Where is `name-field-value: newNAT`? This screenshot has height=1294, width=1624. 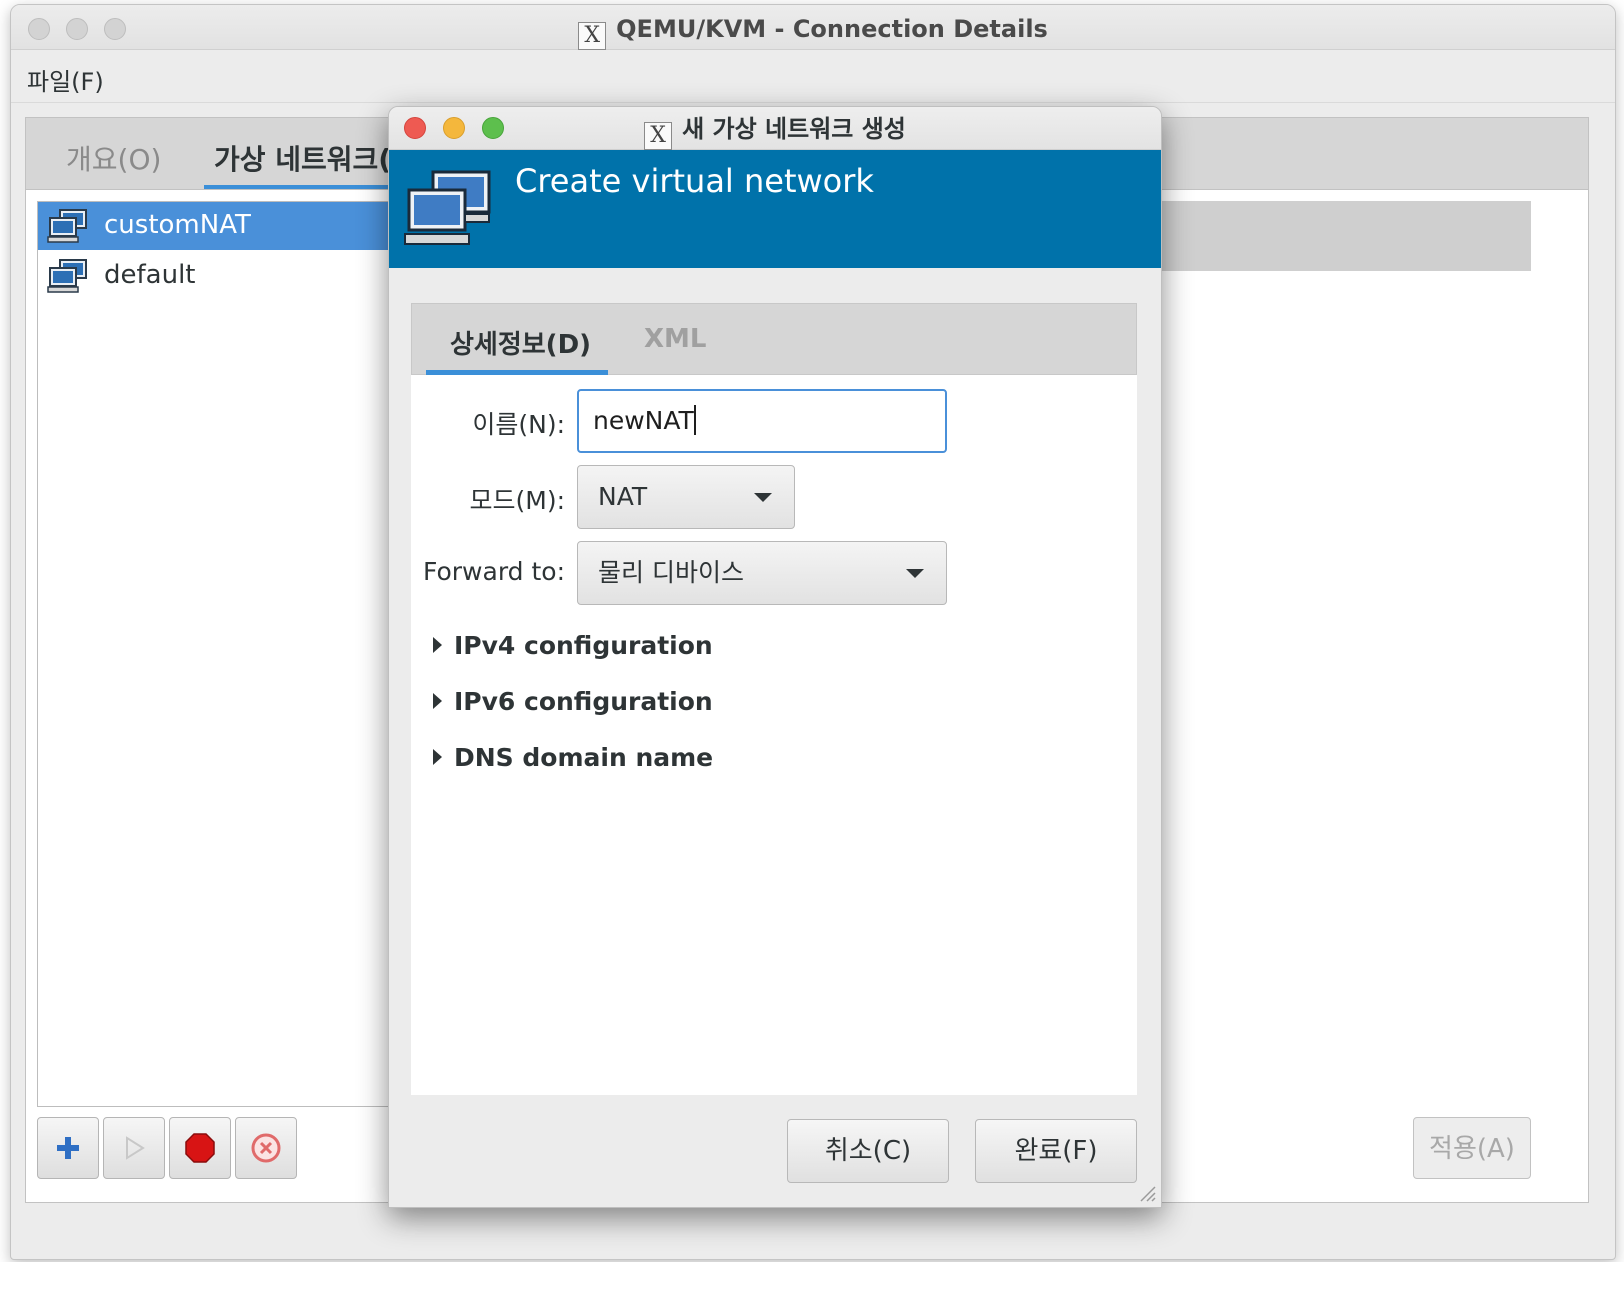 name-field-value: newNAT is located at coordinates (643, 420).